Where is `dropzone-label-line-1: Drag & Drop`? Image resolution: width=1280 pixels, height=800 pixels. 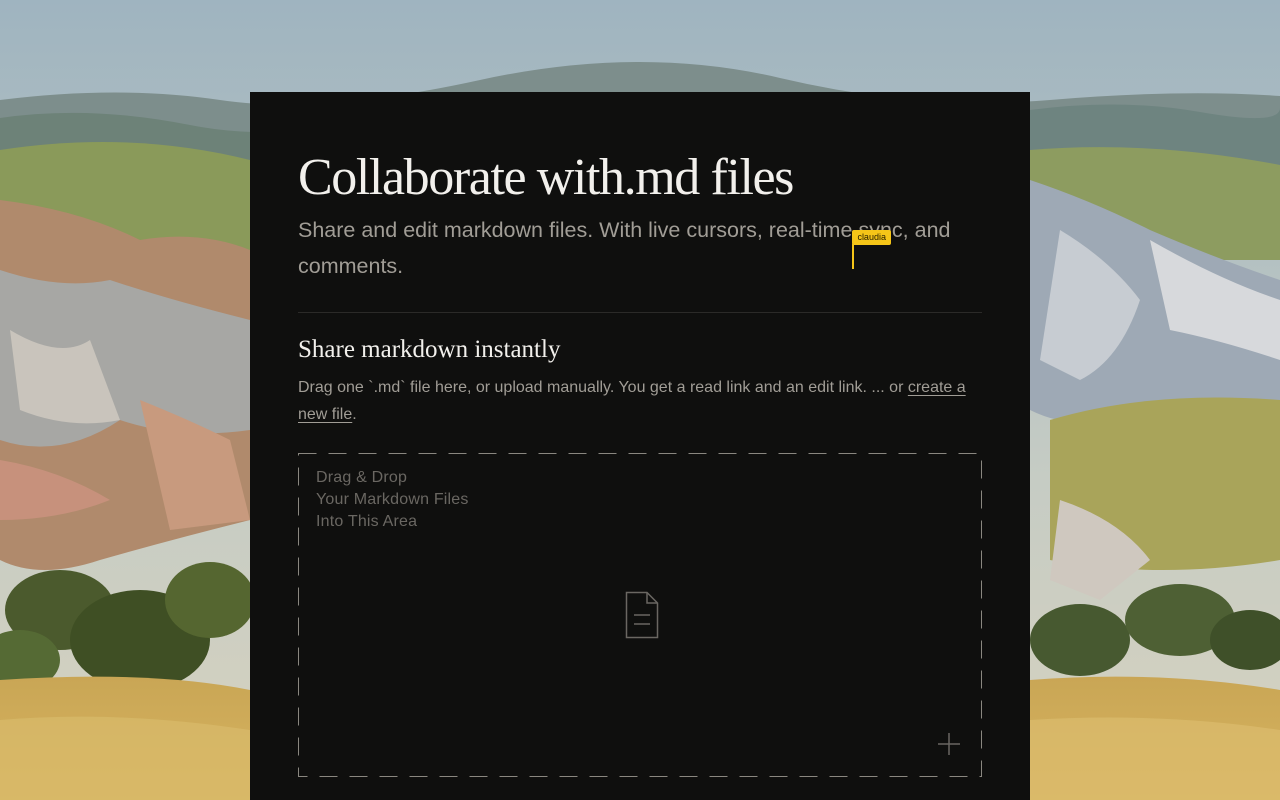 dropzone-label-line-1: Drag & Drop is located at coordinates (362, 477).